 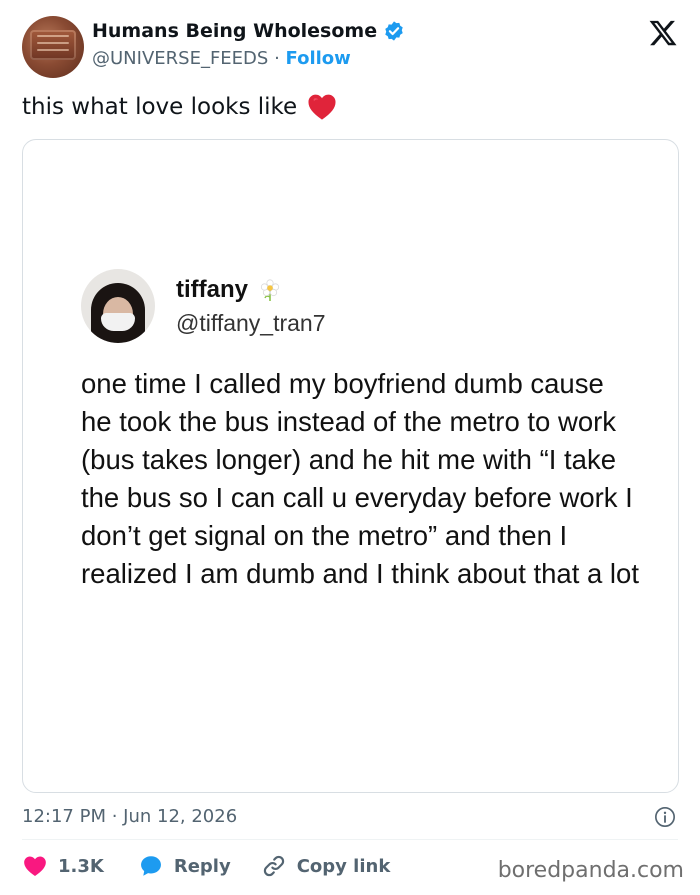 I want to click on embedded-avatar, so click(x=118, y=306).